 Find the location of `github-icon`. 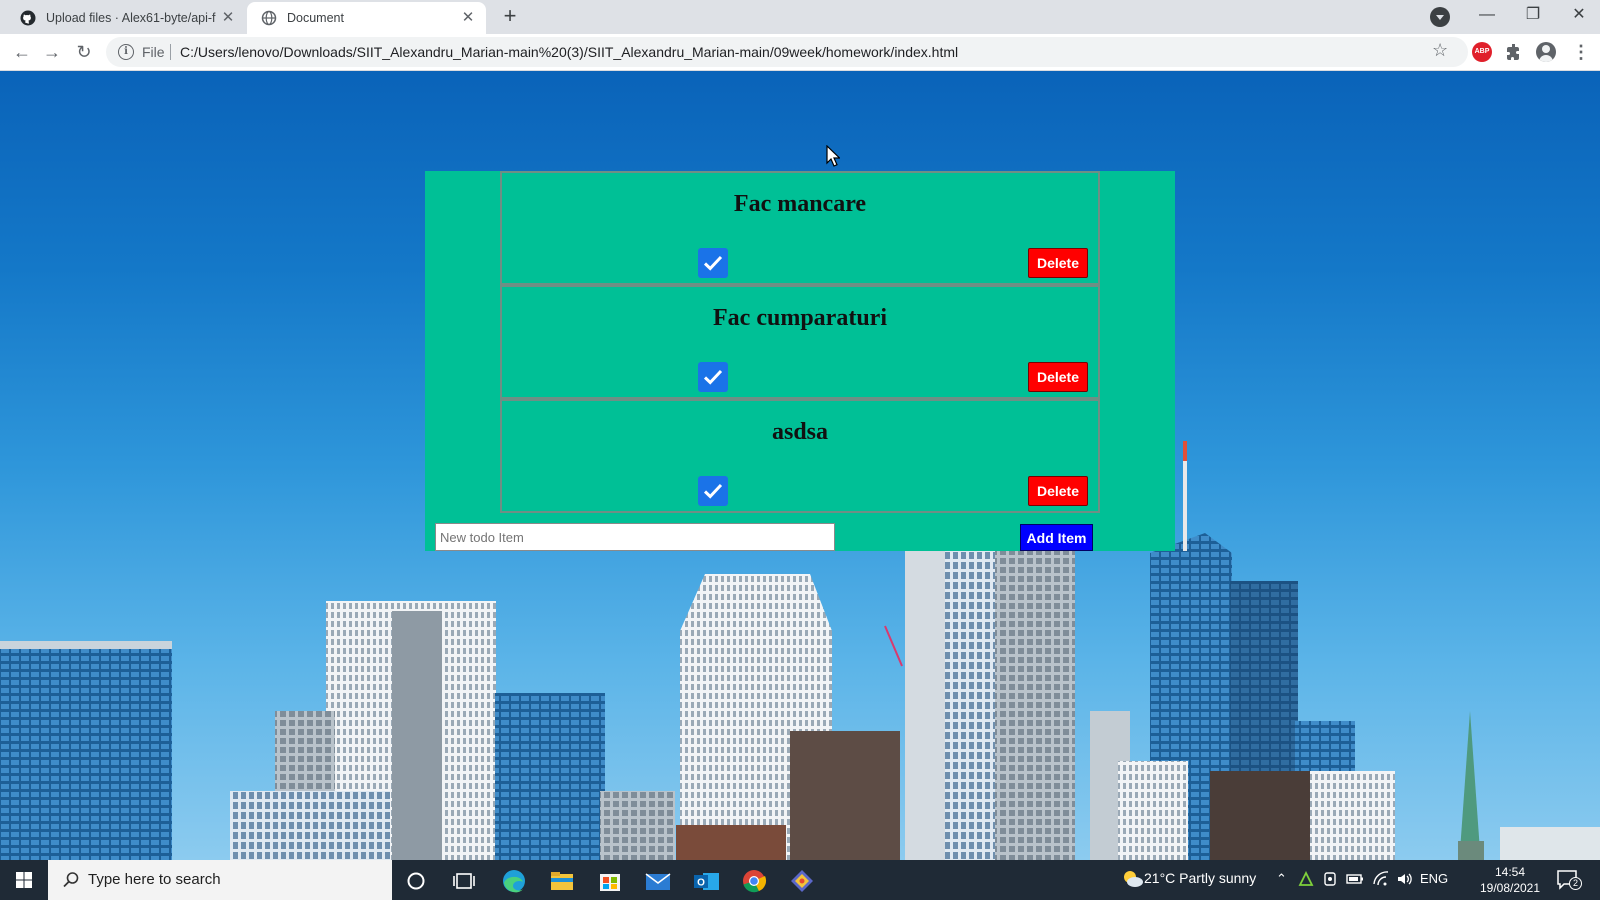

github-icon is located at coordinates (28, 18).